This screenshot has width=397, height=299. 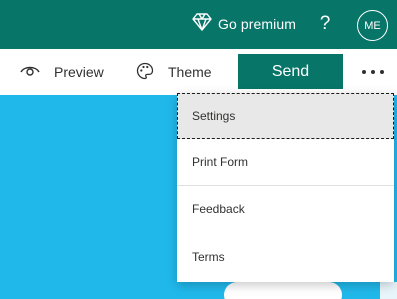 I want to click on menu-item-print-form: Print Form, so click(x=285, y=162).